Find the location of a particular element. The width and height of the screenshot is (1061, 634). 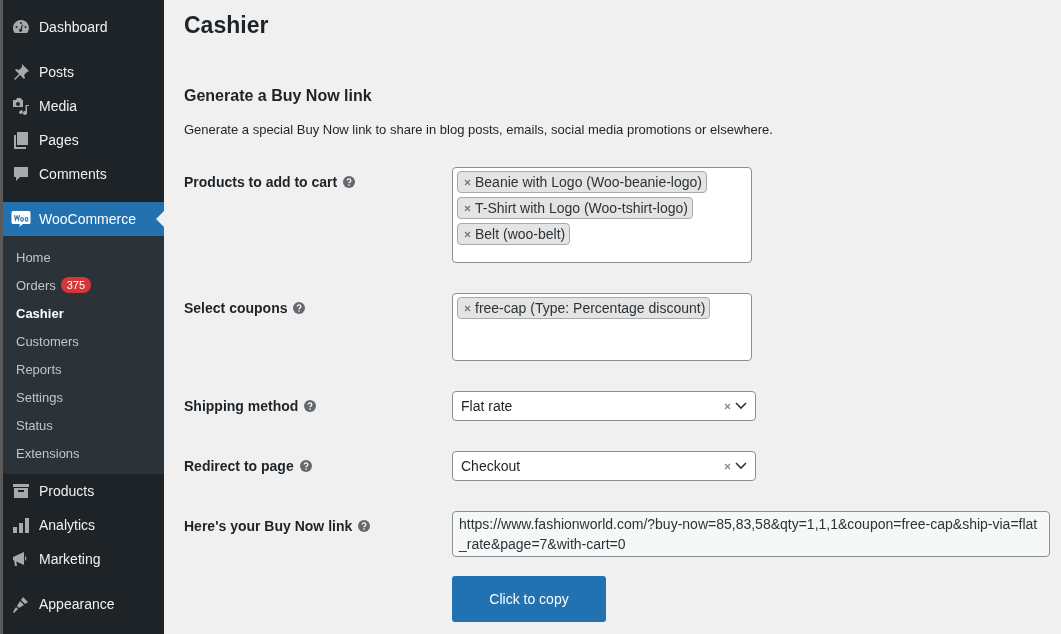

submenu-item: Cashier is located at coordinates (40, 313).